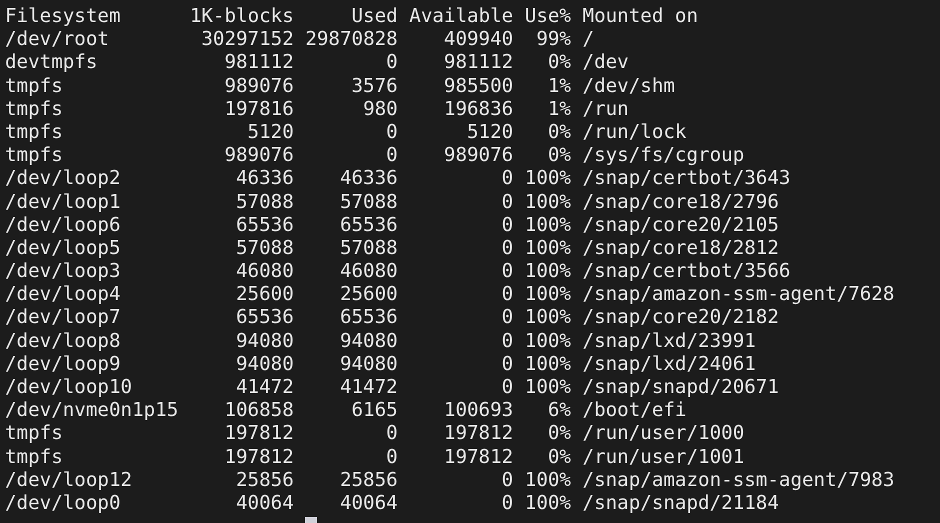 The width and height of the screenshot is (940, 523). Describe the element at coordinates (69, 386) in the screenshot. I see `table-cell-text: /dev/loop10` at that location.